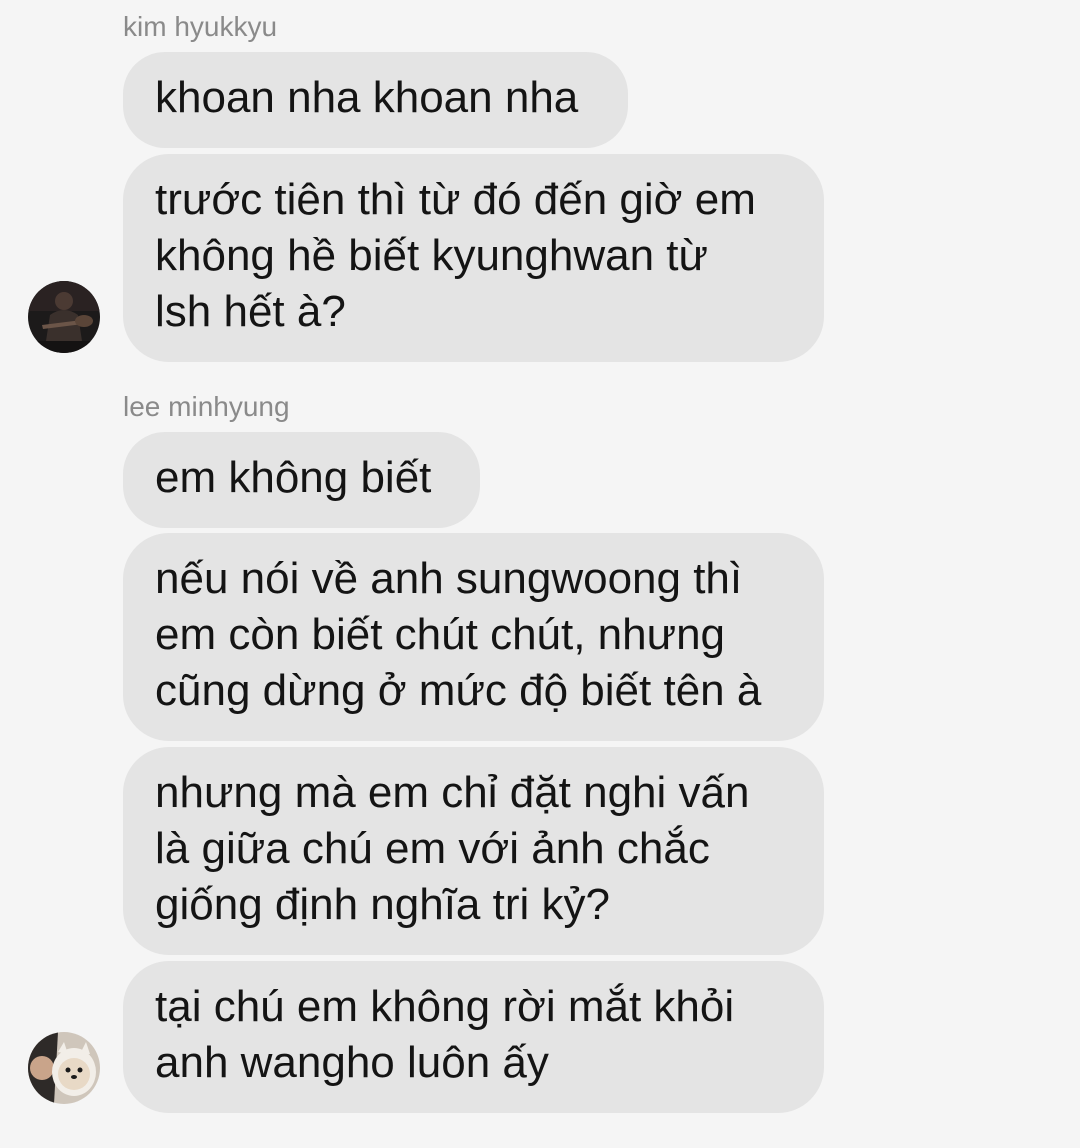  What do you see at coordinates (352, 1062) in the screenshot?
I see `message-text: anh wangho luôn ấy` at bounding box center [352, 1062].